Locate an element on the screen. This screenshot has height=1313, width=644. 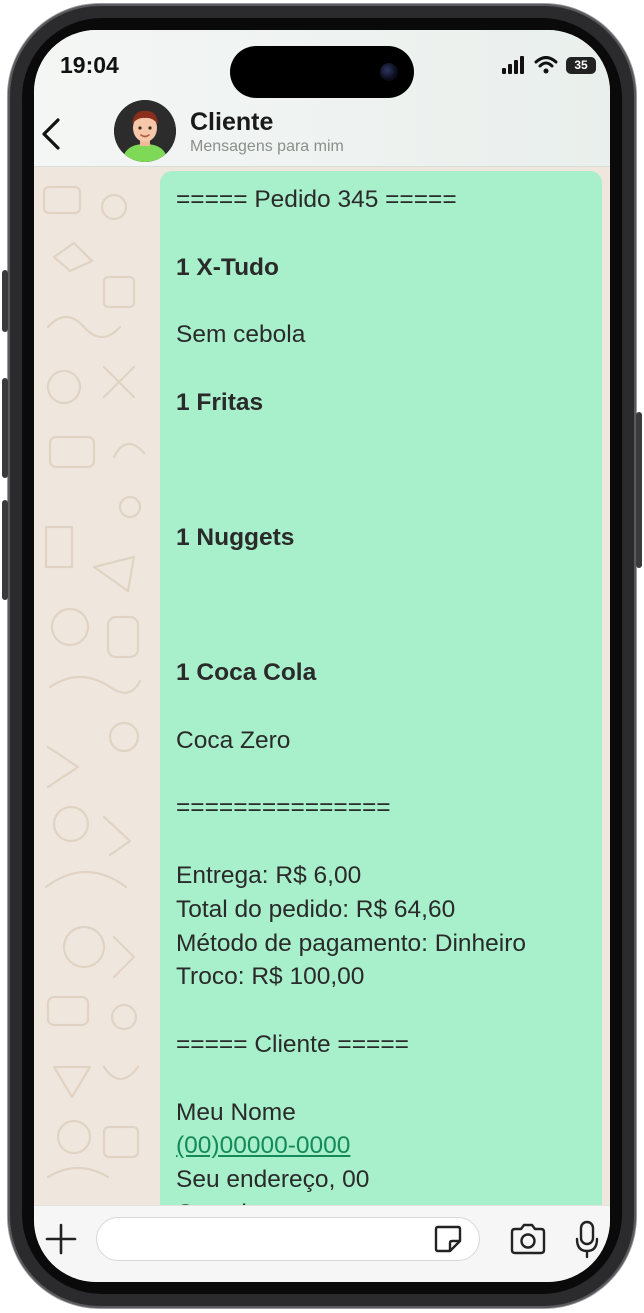
chevron-left-icon is located at coordinates (51, 134).